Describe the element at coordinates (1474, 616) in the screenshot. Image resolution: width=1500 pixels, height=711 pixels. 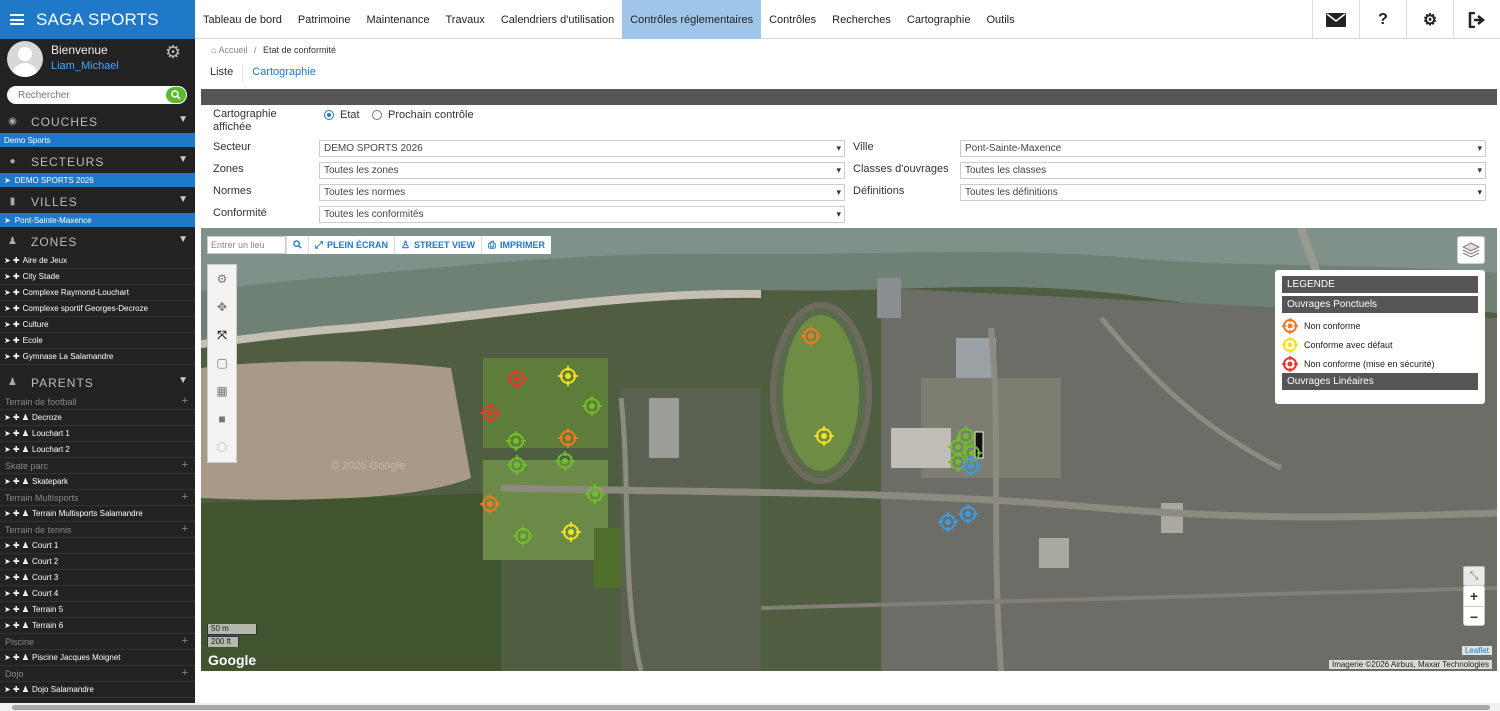
I see `zoom-out-button: −` at that location.